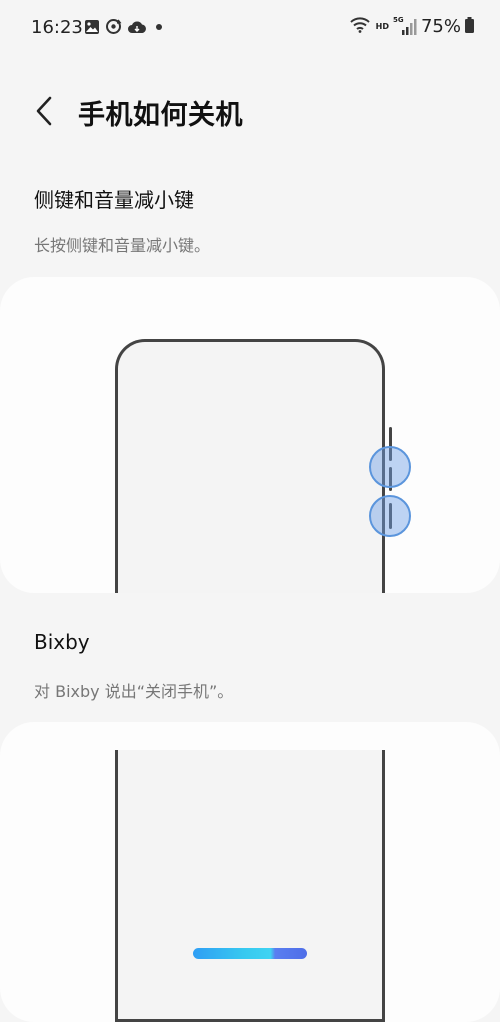  I want to click on section-heading-bixby: Bixby, so click(62, 642).